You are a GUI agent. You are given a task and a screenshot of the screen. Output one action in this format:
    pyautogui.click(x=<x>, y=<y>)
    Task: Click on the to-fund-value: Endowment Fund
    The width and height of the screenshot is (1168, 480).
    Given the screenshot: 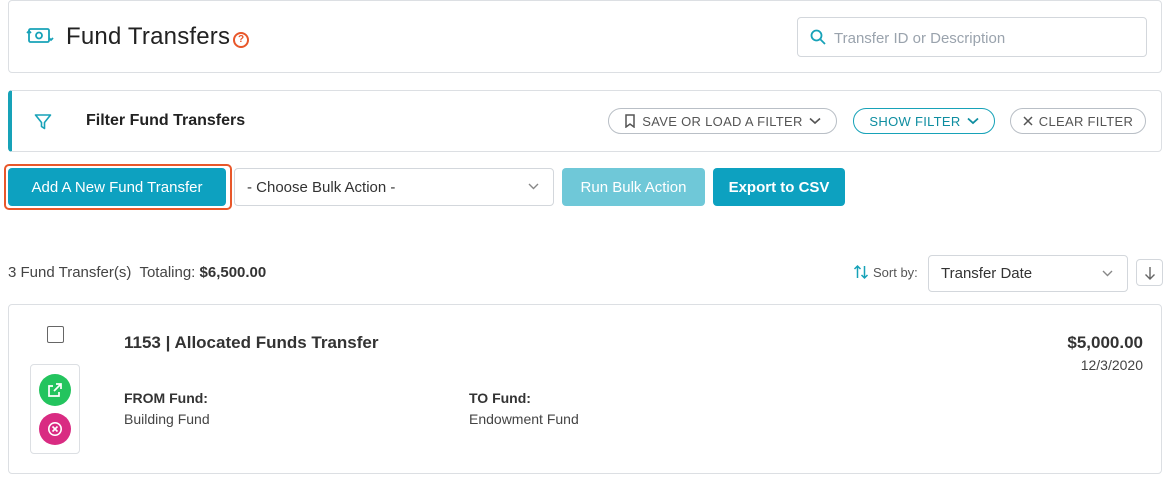 What is the action you would take?
    pyautogui.click(x=524, y=419)
    